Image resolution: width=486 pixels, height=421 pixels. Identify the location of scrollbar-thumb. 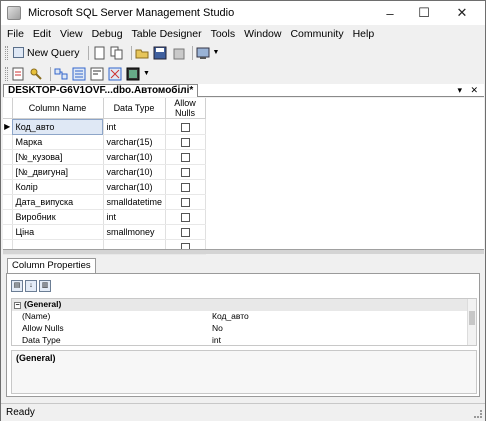
(472, 318).